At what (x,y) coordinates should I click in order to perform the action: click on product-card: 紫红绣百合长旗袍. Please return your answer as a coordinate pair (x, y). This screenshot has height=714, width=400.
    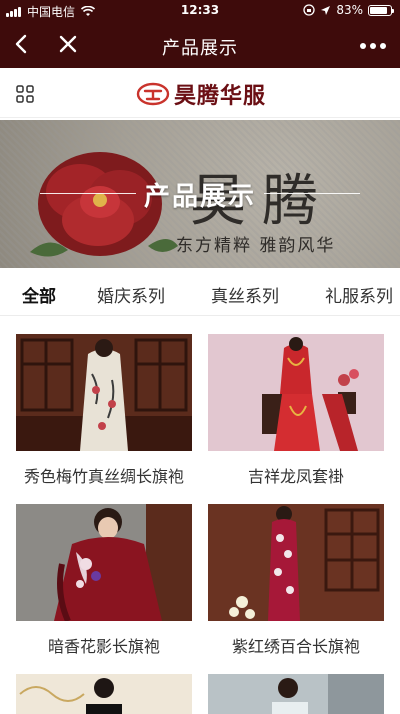
    Looking at the image, I should click on (296, 580).